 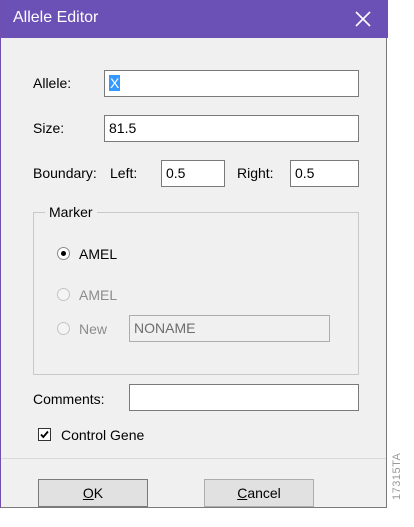 What do you see at coordinates (115, 83) in the screenshot?
I see `allele-value: X` at bounding box center [115, 83].